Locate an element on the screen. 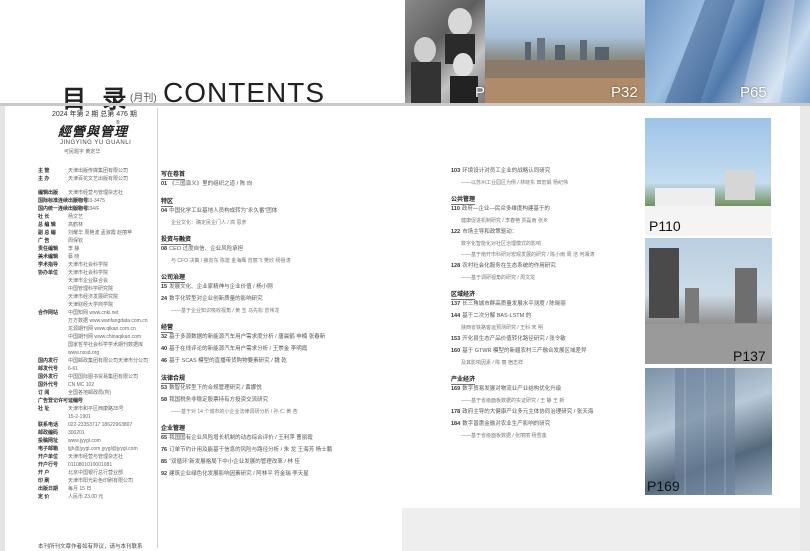 This screenshot has height=551, width=810. masthead-value: 022-23353717 18622963807 is located at coordinates (100, 425).